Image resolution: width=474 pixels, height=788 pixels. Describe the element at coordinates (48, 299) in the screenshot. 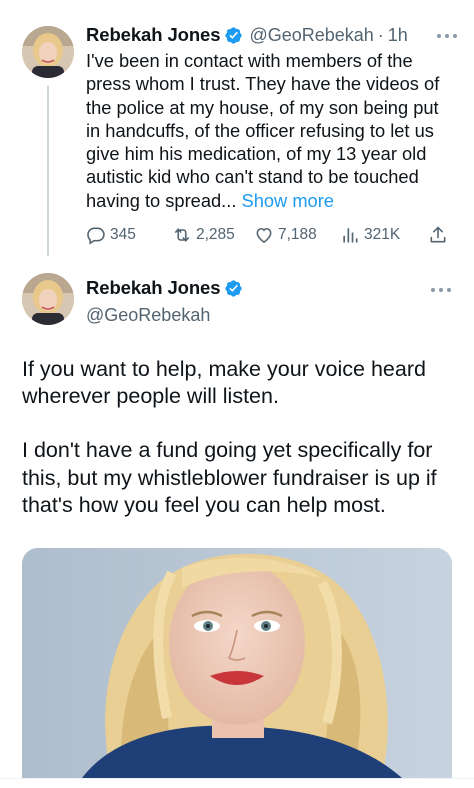

I see `main-tweet-avatar` at that location.